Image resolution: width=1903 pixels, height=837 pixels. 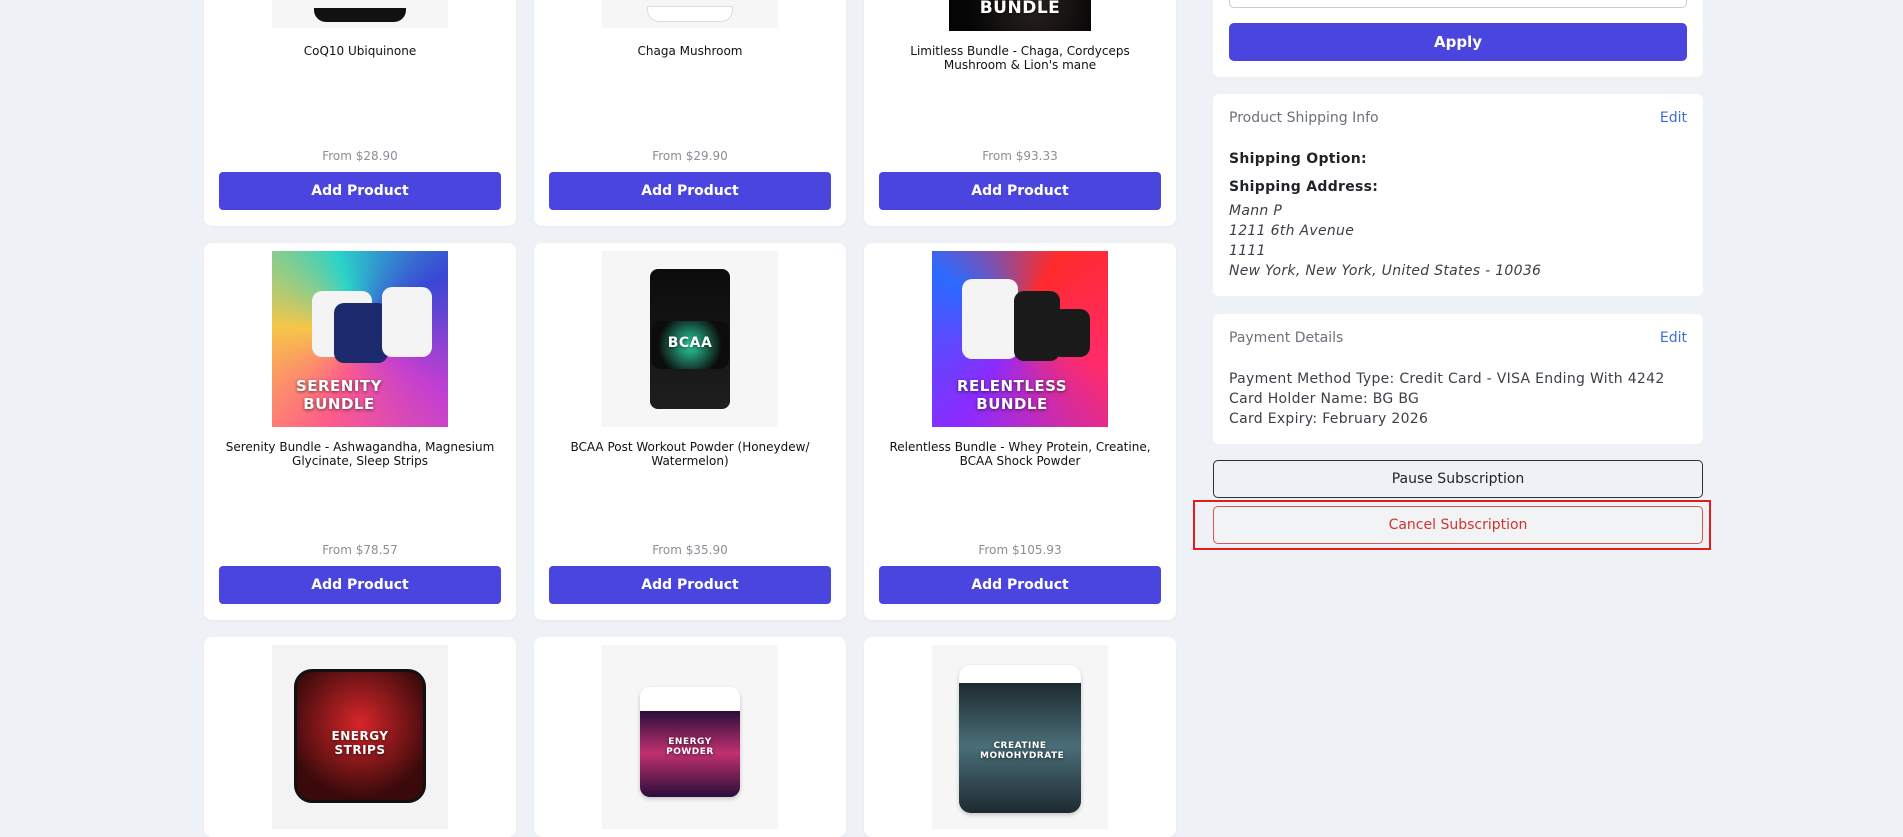 I want to click on product-image: BUNDLE, so click(x=1020, y=15).